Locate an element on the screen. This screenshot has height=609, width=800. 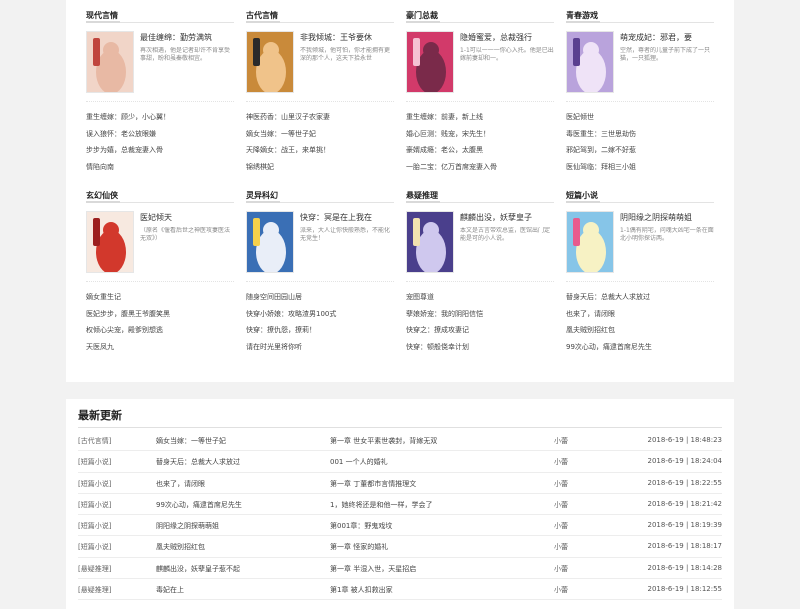
book-link: 嫡女重生记 is located at coordinates (128, 297).